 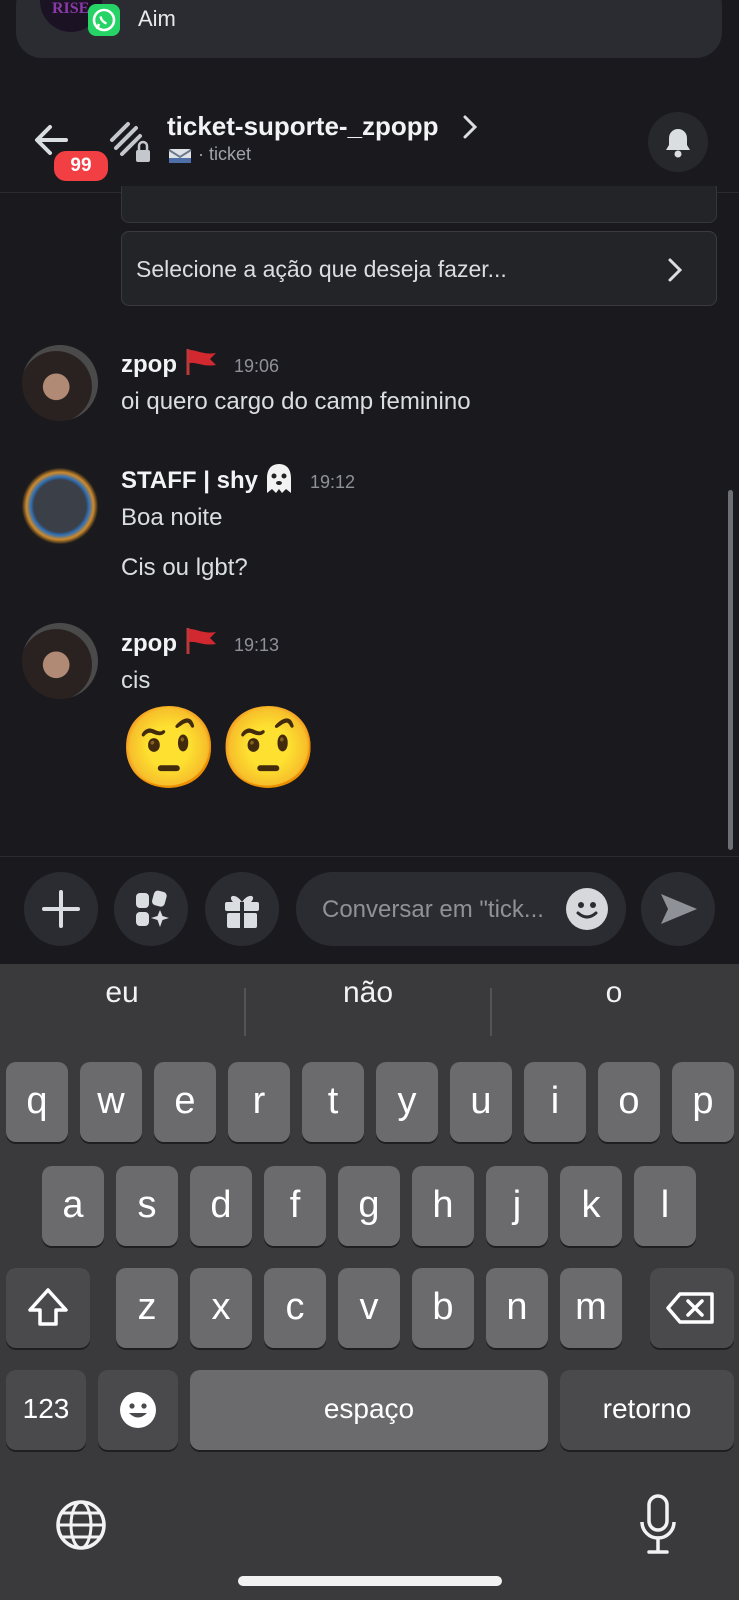 I want to click on message-timestamp: 19:12, so click(x=333, y=482).